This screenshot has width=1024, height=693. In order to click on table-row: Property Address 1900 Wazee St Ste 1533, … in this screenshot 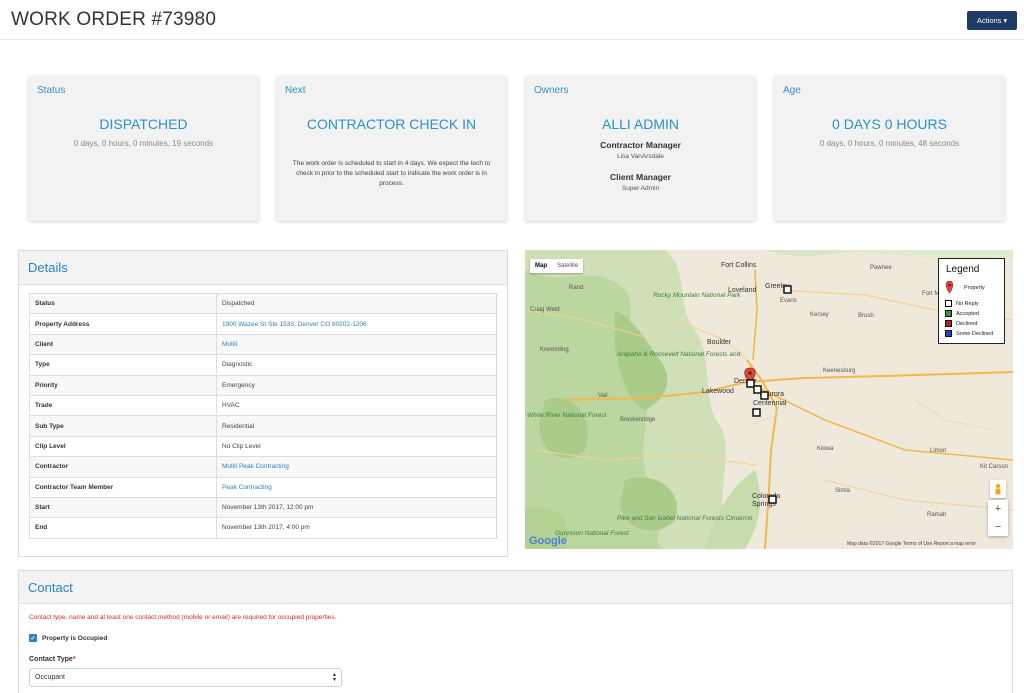, I will do `click(263, 324)`.